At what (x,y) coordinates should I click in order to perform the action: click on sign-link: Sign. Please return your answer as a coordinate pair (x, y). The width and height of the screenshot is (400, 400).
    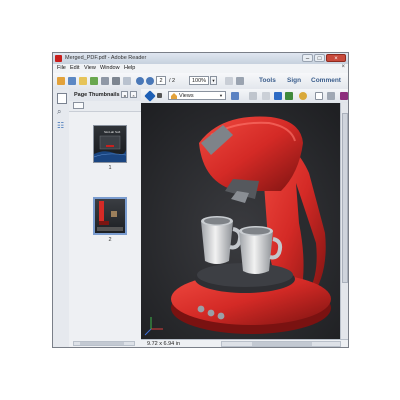
    Looking at the image, I should click on (294, 80).